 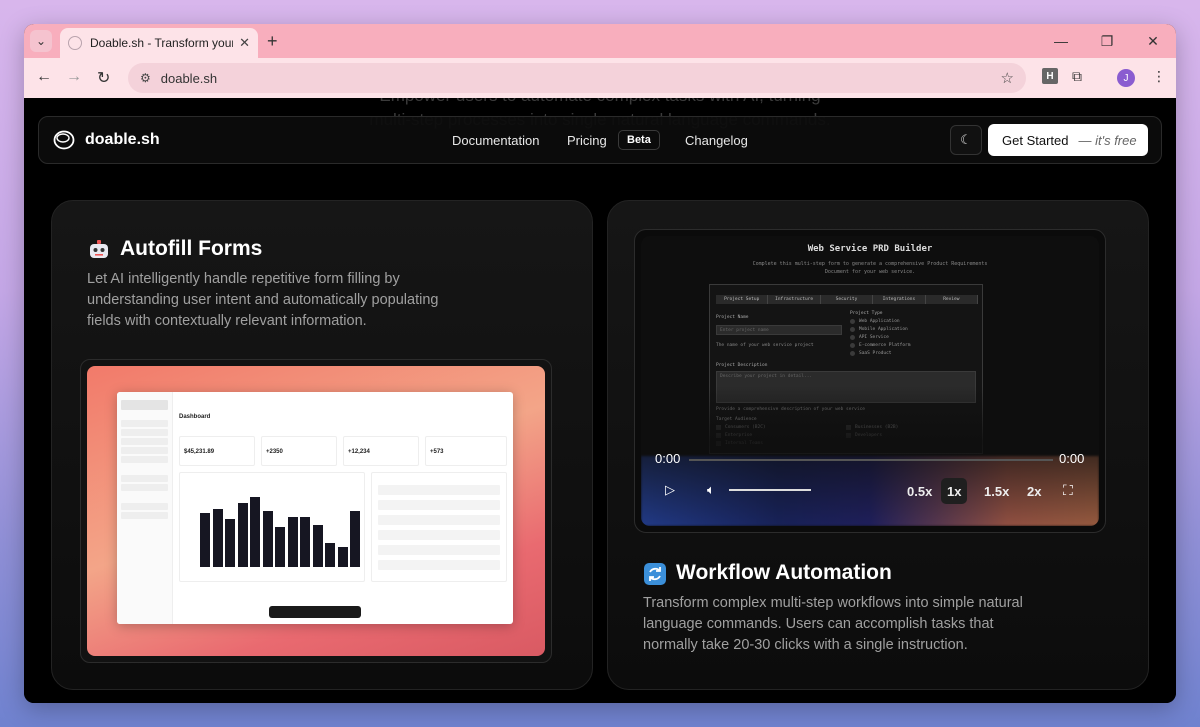 What do you see at coordinates (439, 527) in the screenshot?
I see `recent-sales` at bounding box center [439, 527].